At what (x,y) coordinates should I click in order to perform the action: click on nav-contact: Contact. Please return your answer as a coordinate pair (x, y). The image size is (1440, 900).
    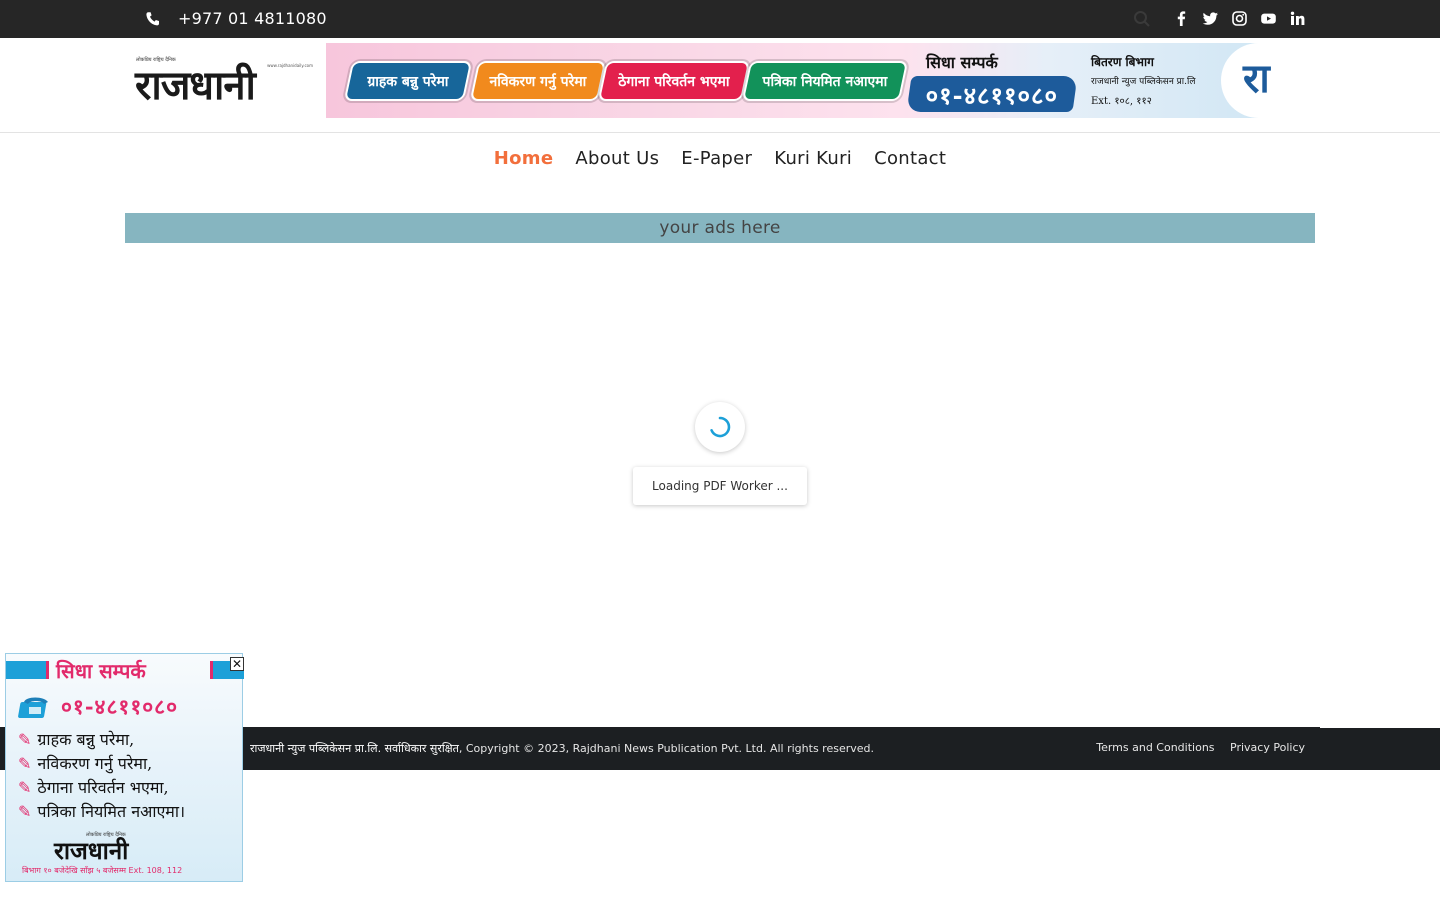
    Looking at the image, I should click on (910, 158).